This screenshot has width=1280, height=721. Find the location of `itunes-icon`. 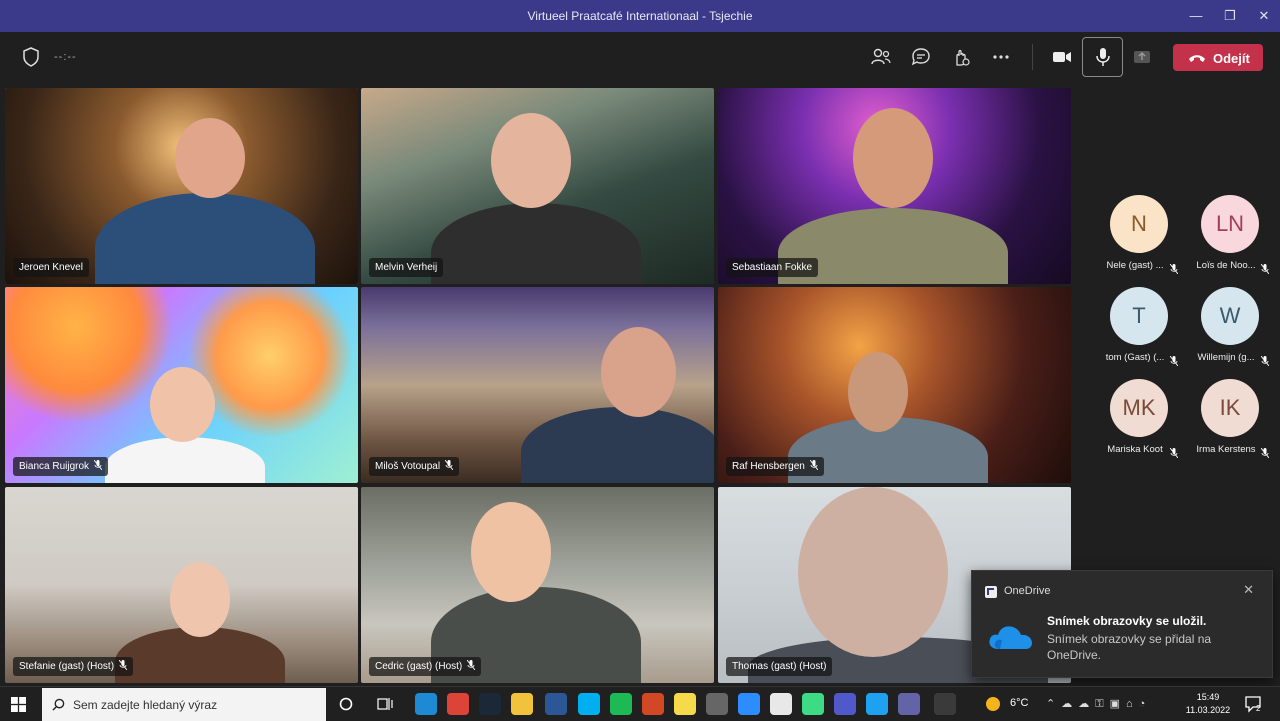

itunes-icon is located at coordinates (781, 704).